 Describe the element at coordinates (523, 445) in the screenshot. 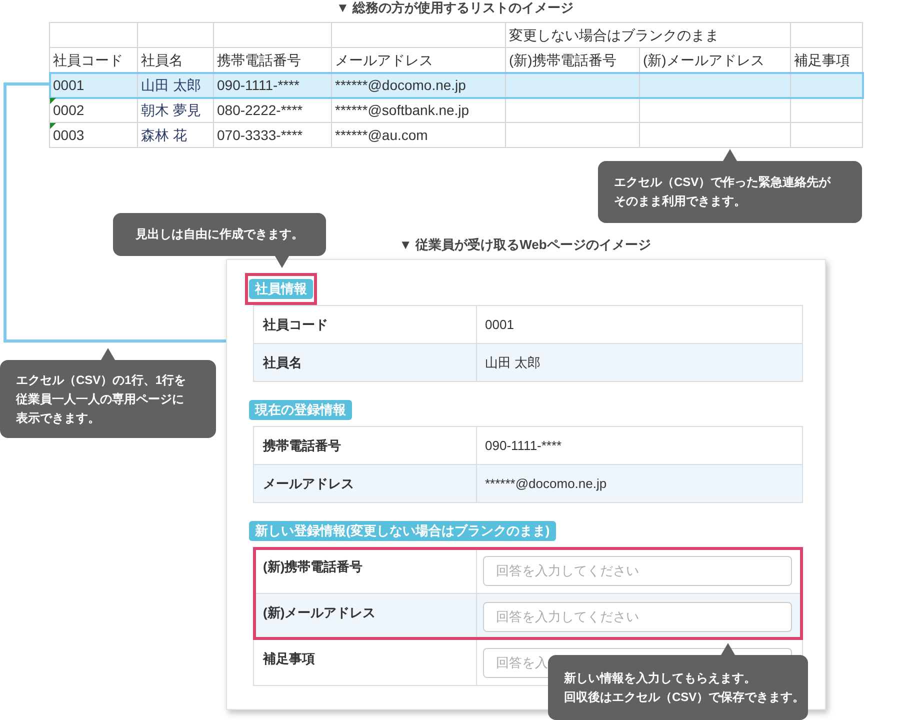

I see `field-value: 090-1111-****` at that location.